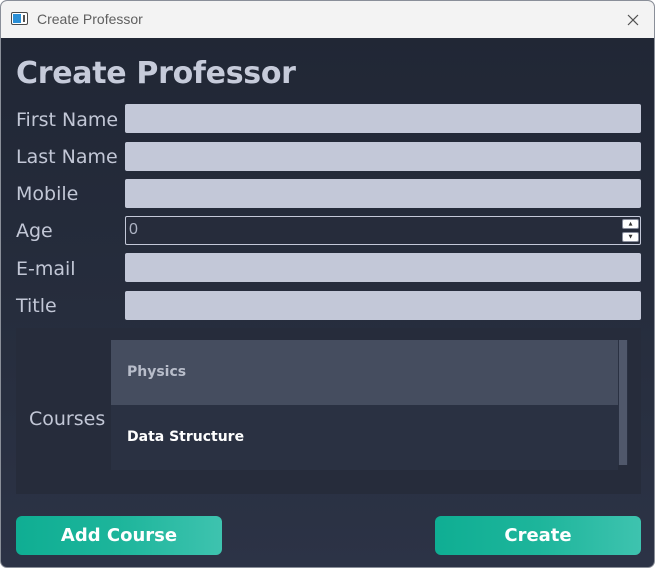 The image size is (655, 568). What do you see at coordinates (46, 269) in the screenshot?
I see `email-label: E-mail` at bounding box center [46, 269].